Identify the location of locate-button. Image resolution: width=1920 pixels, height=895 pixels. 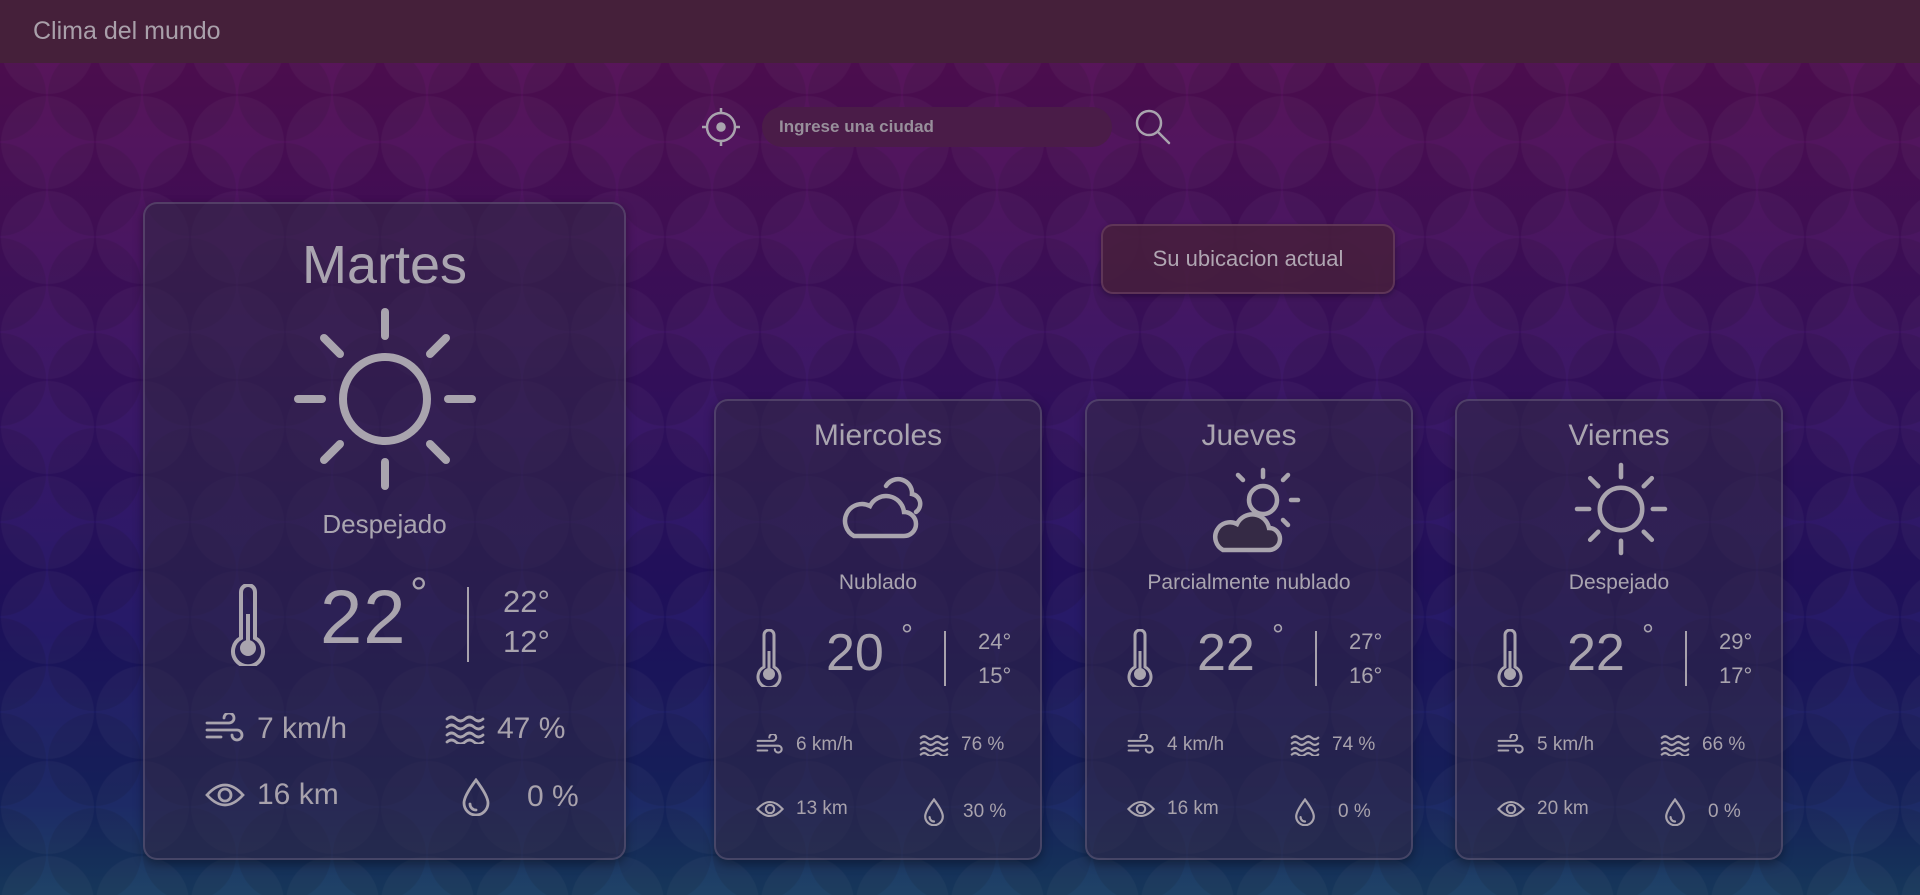
(721, 127).